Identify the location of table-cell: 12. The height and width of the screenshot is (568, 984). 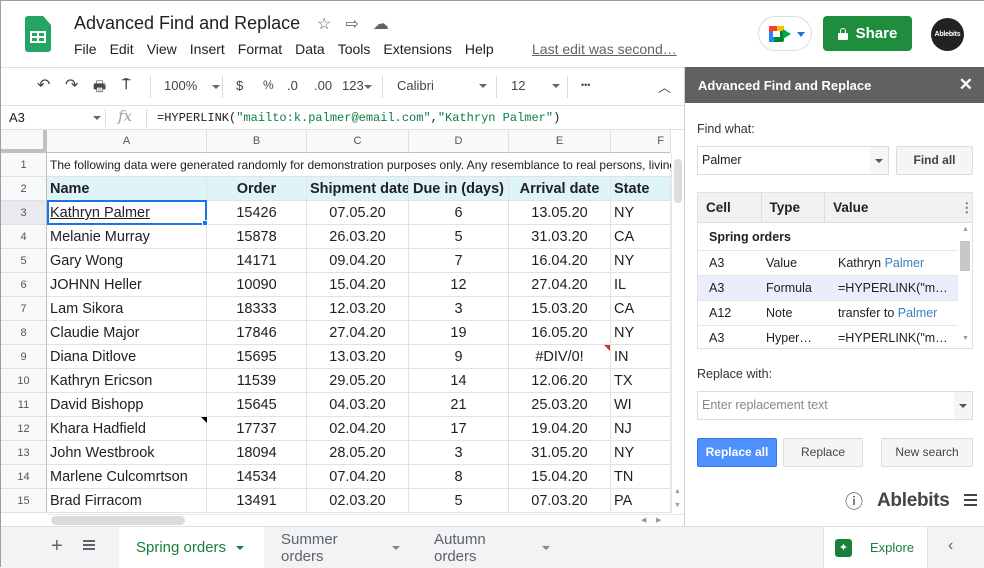
(459, 285).